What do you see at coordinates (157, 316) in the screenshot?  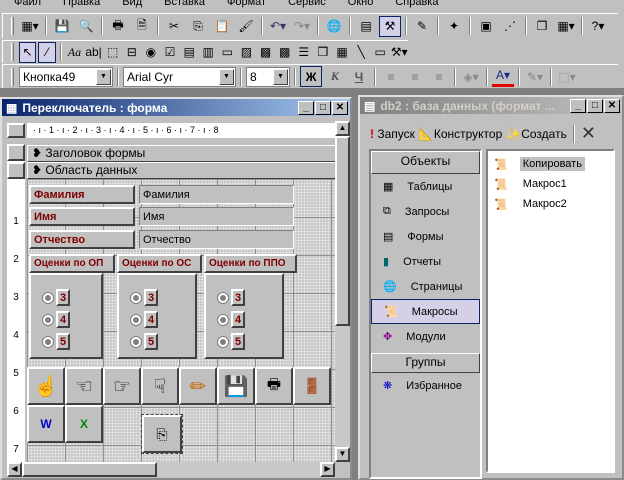 I see `option-group-os: 3 4 5` at bounding box center [157, 316].